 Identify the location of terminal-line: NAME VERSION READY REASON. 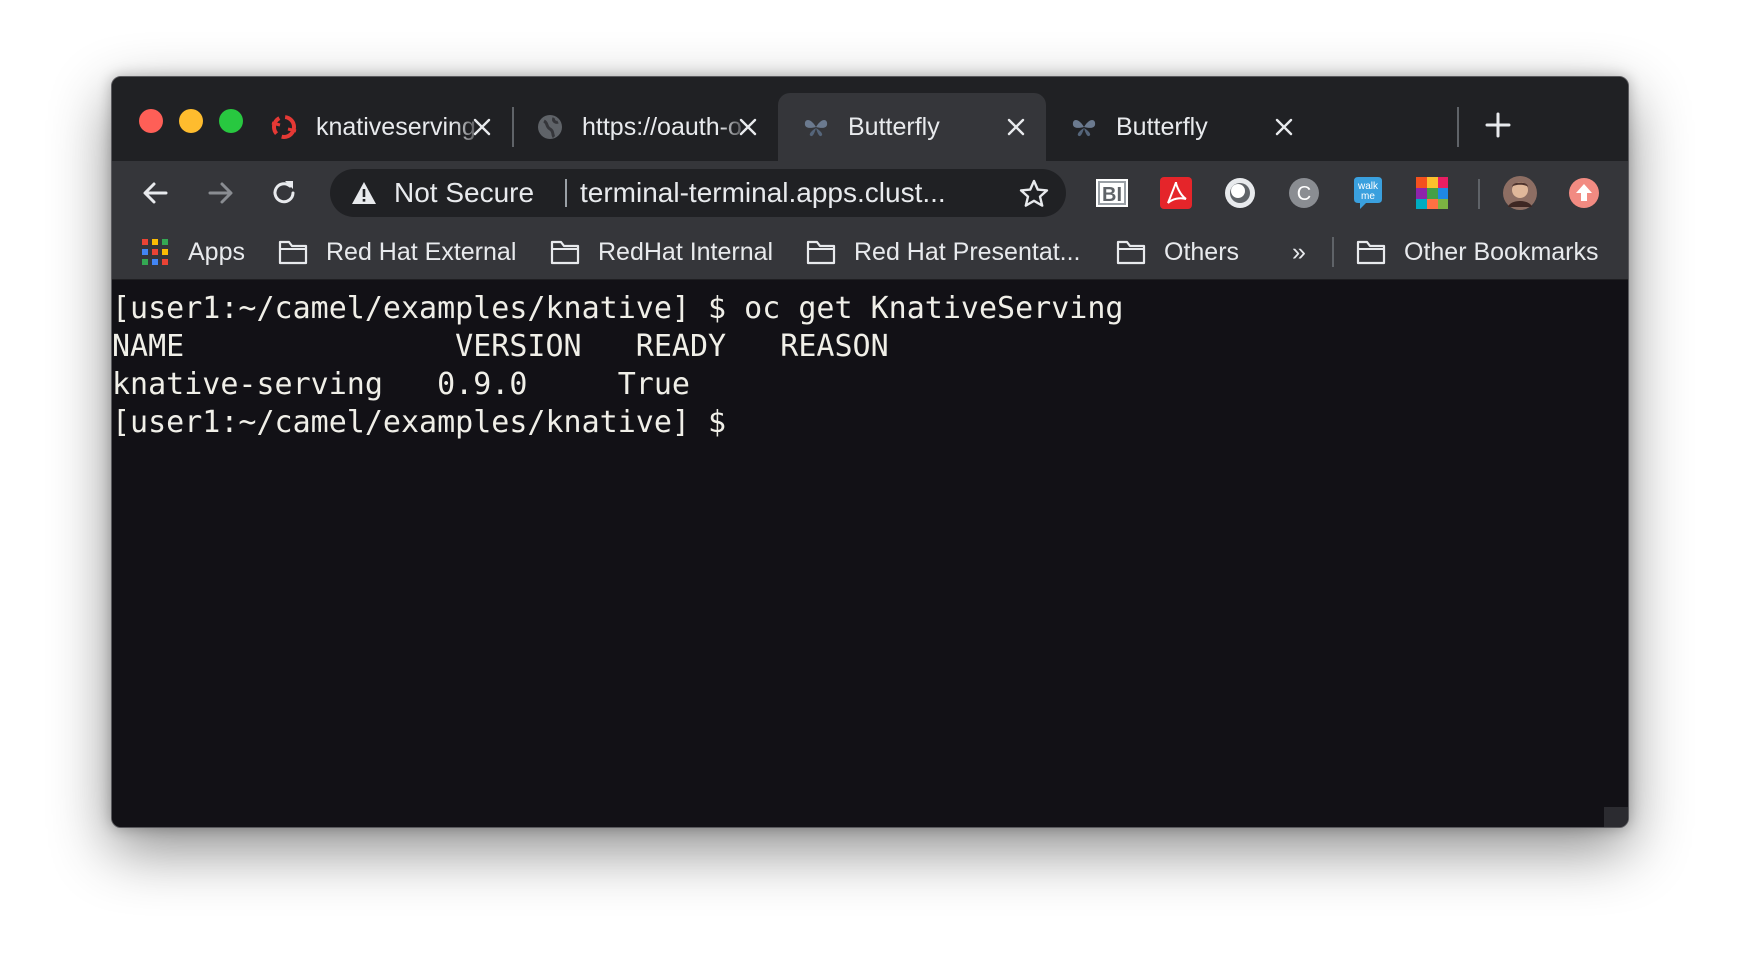
(500, 346).